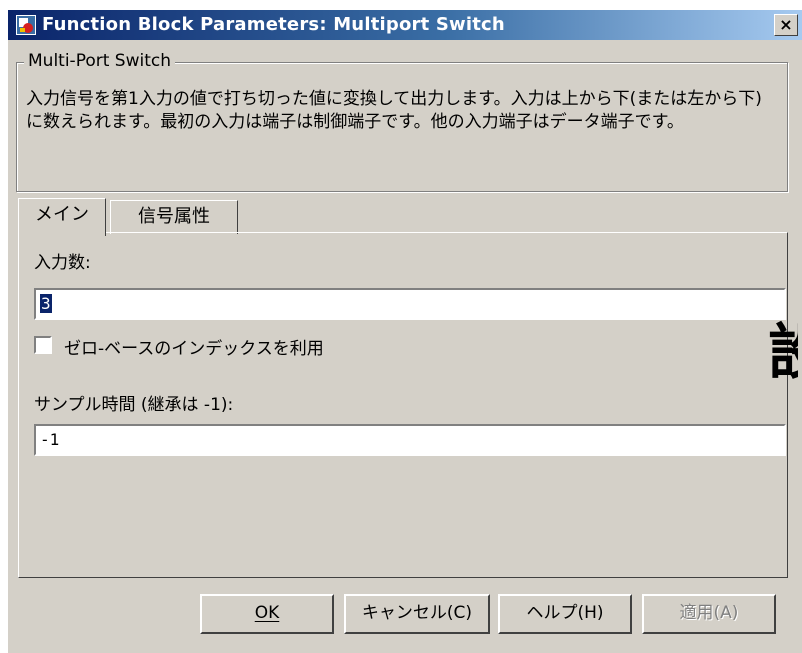 The height and width of the screenshot is (653, 802). I want to click on sample-time-field: -1, so click(410, 440).